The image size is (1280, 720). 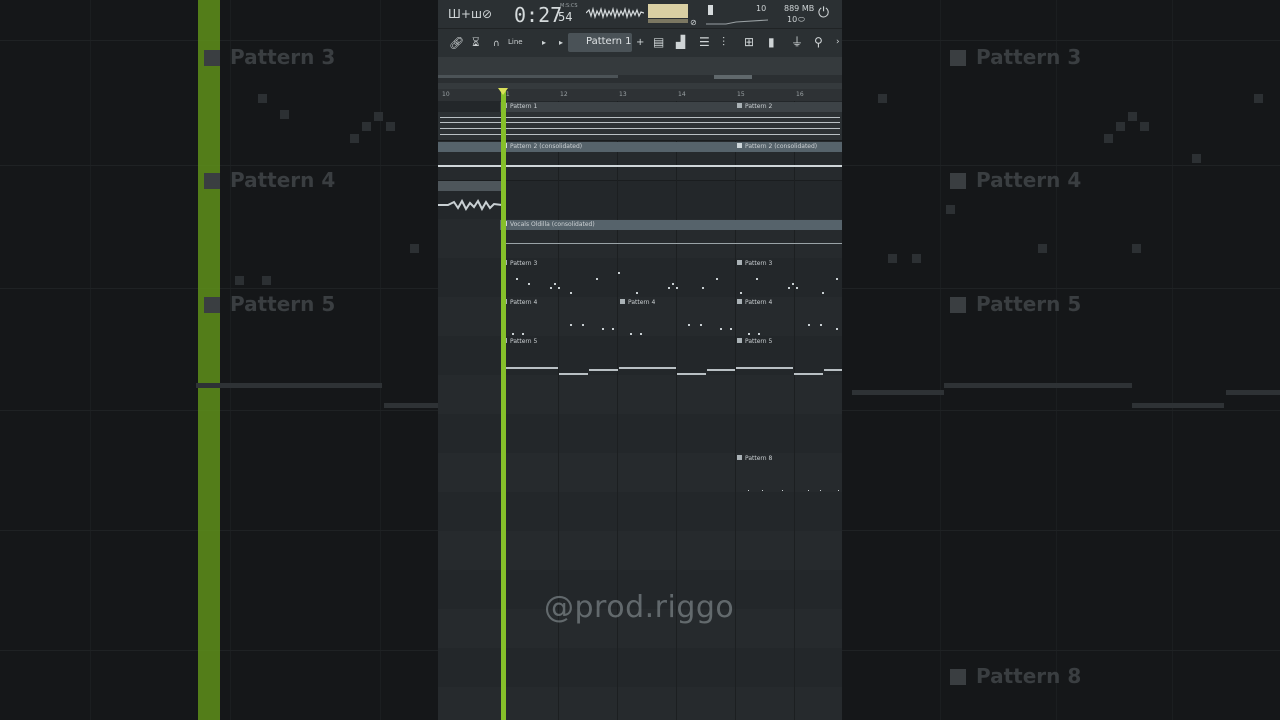 What do you see at coordinates (469, 186) in the screenshot?
I see `clip-vocal-chop-header` at bounding box center [469, 186].